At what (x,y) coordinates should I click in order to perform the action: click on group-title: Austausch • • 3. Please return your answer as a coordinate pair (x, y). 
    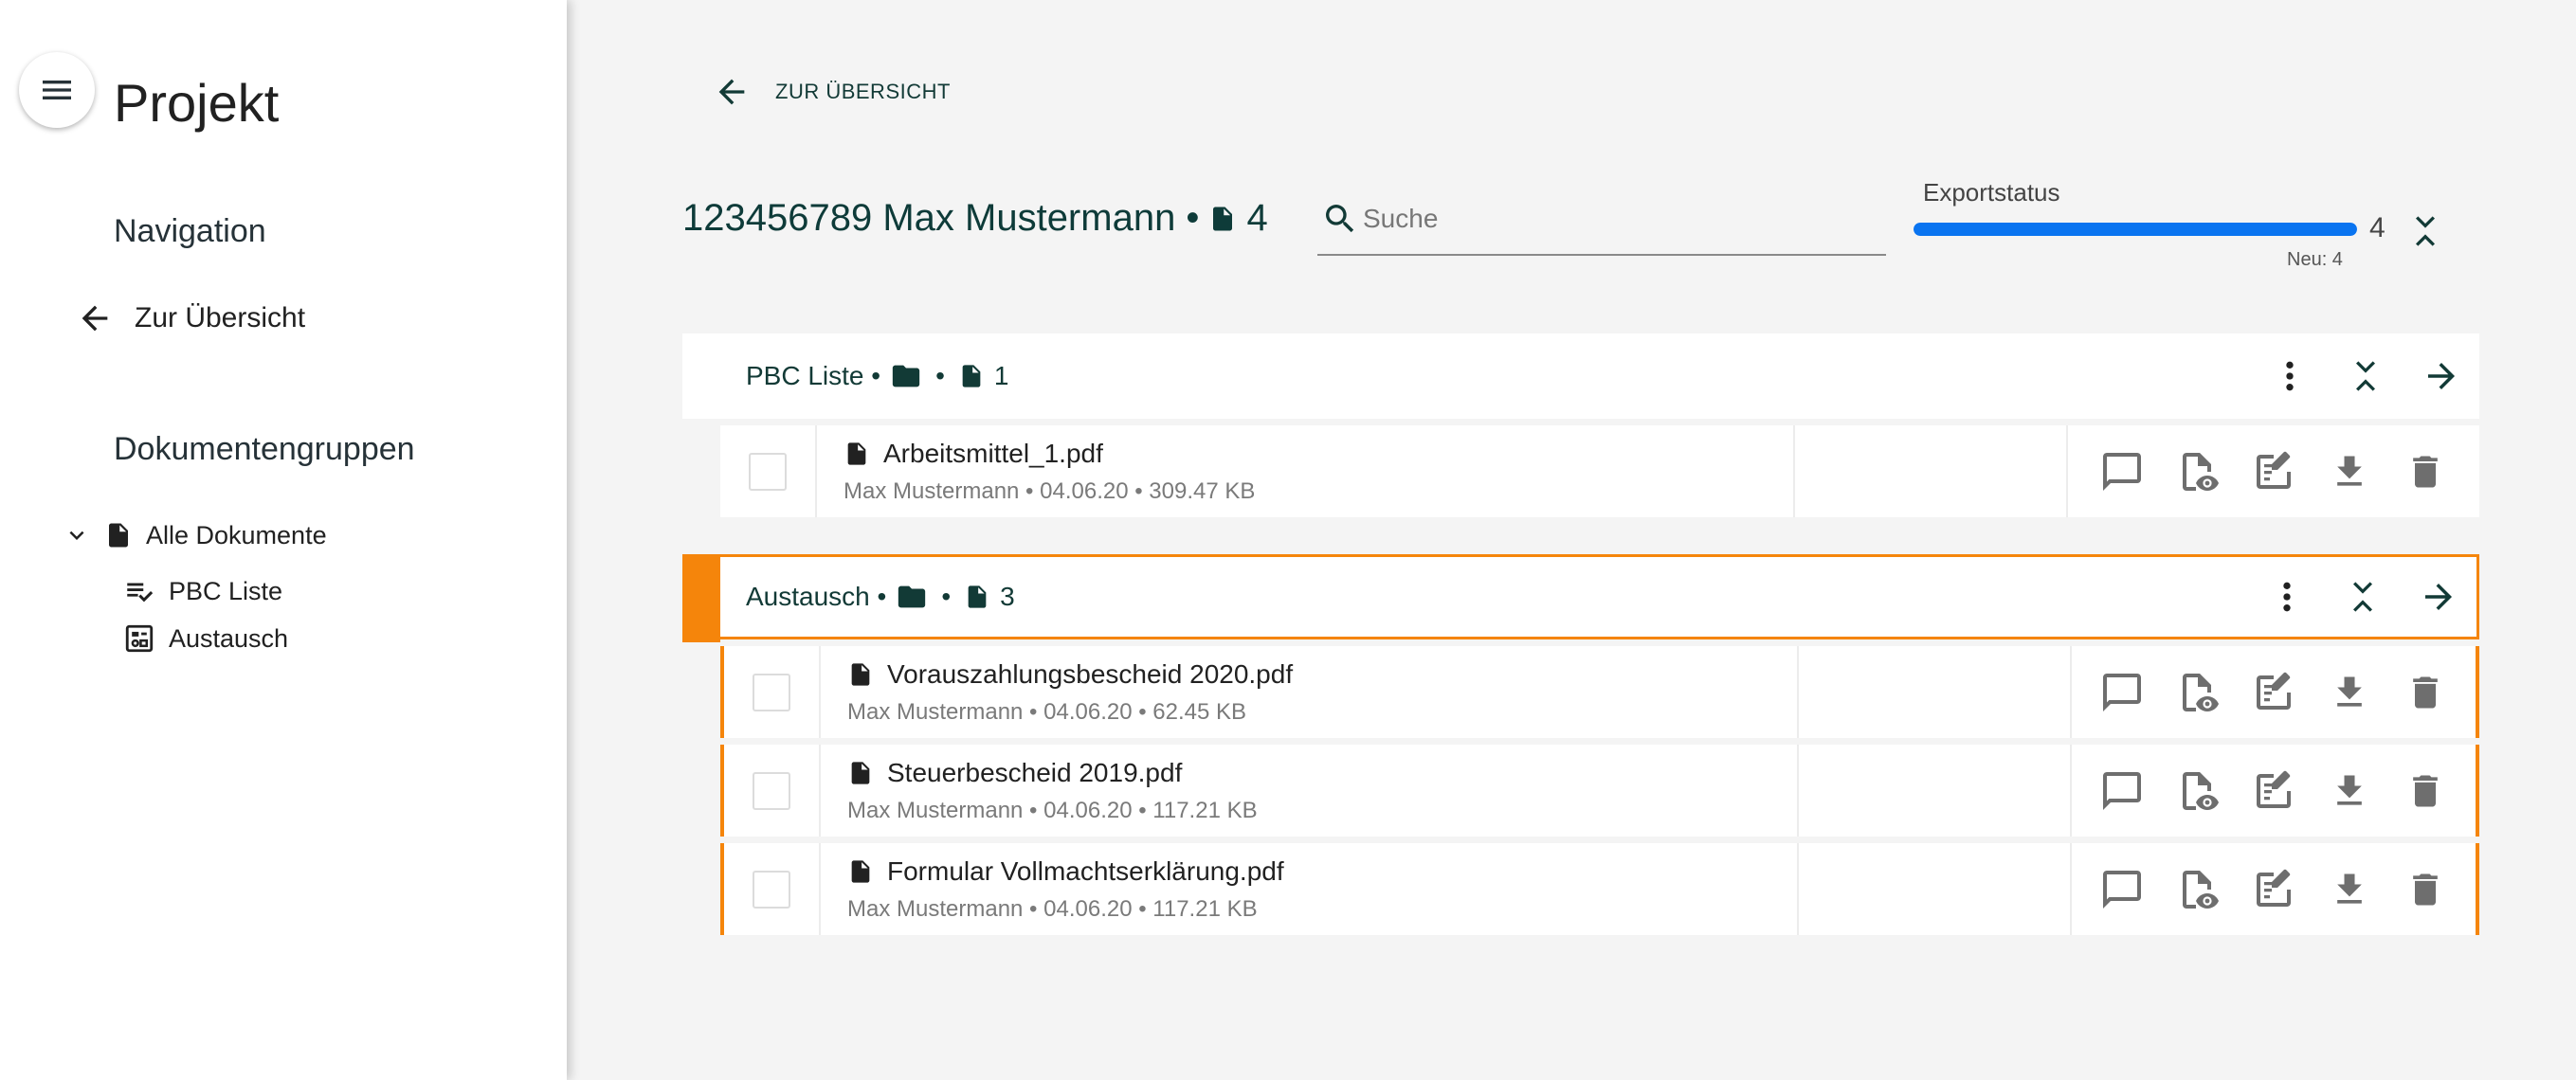
    Looking at the image, I should click on (880, 597).